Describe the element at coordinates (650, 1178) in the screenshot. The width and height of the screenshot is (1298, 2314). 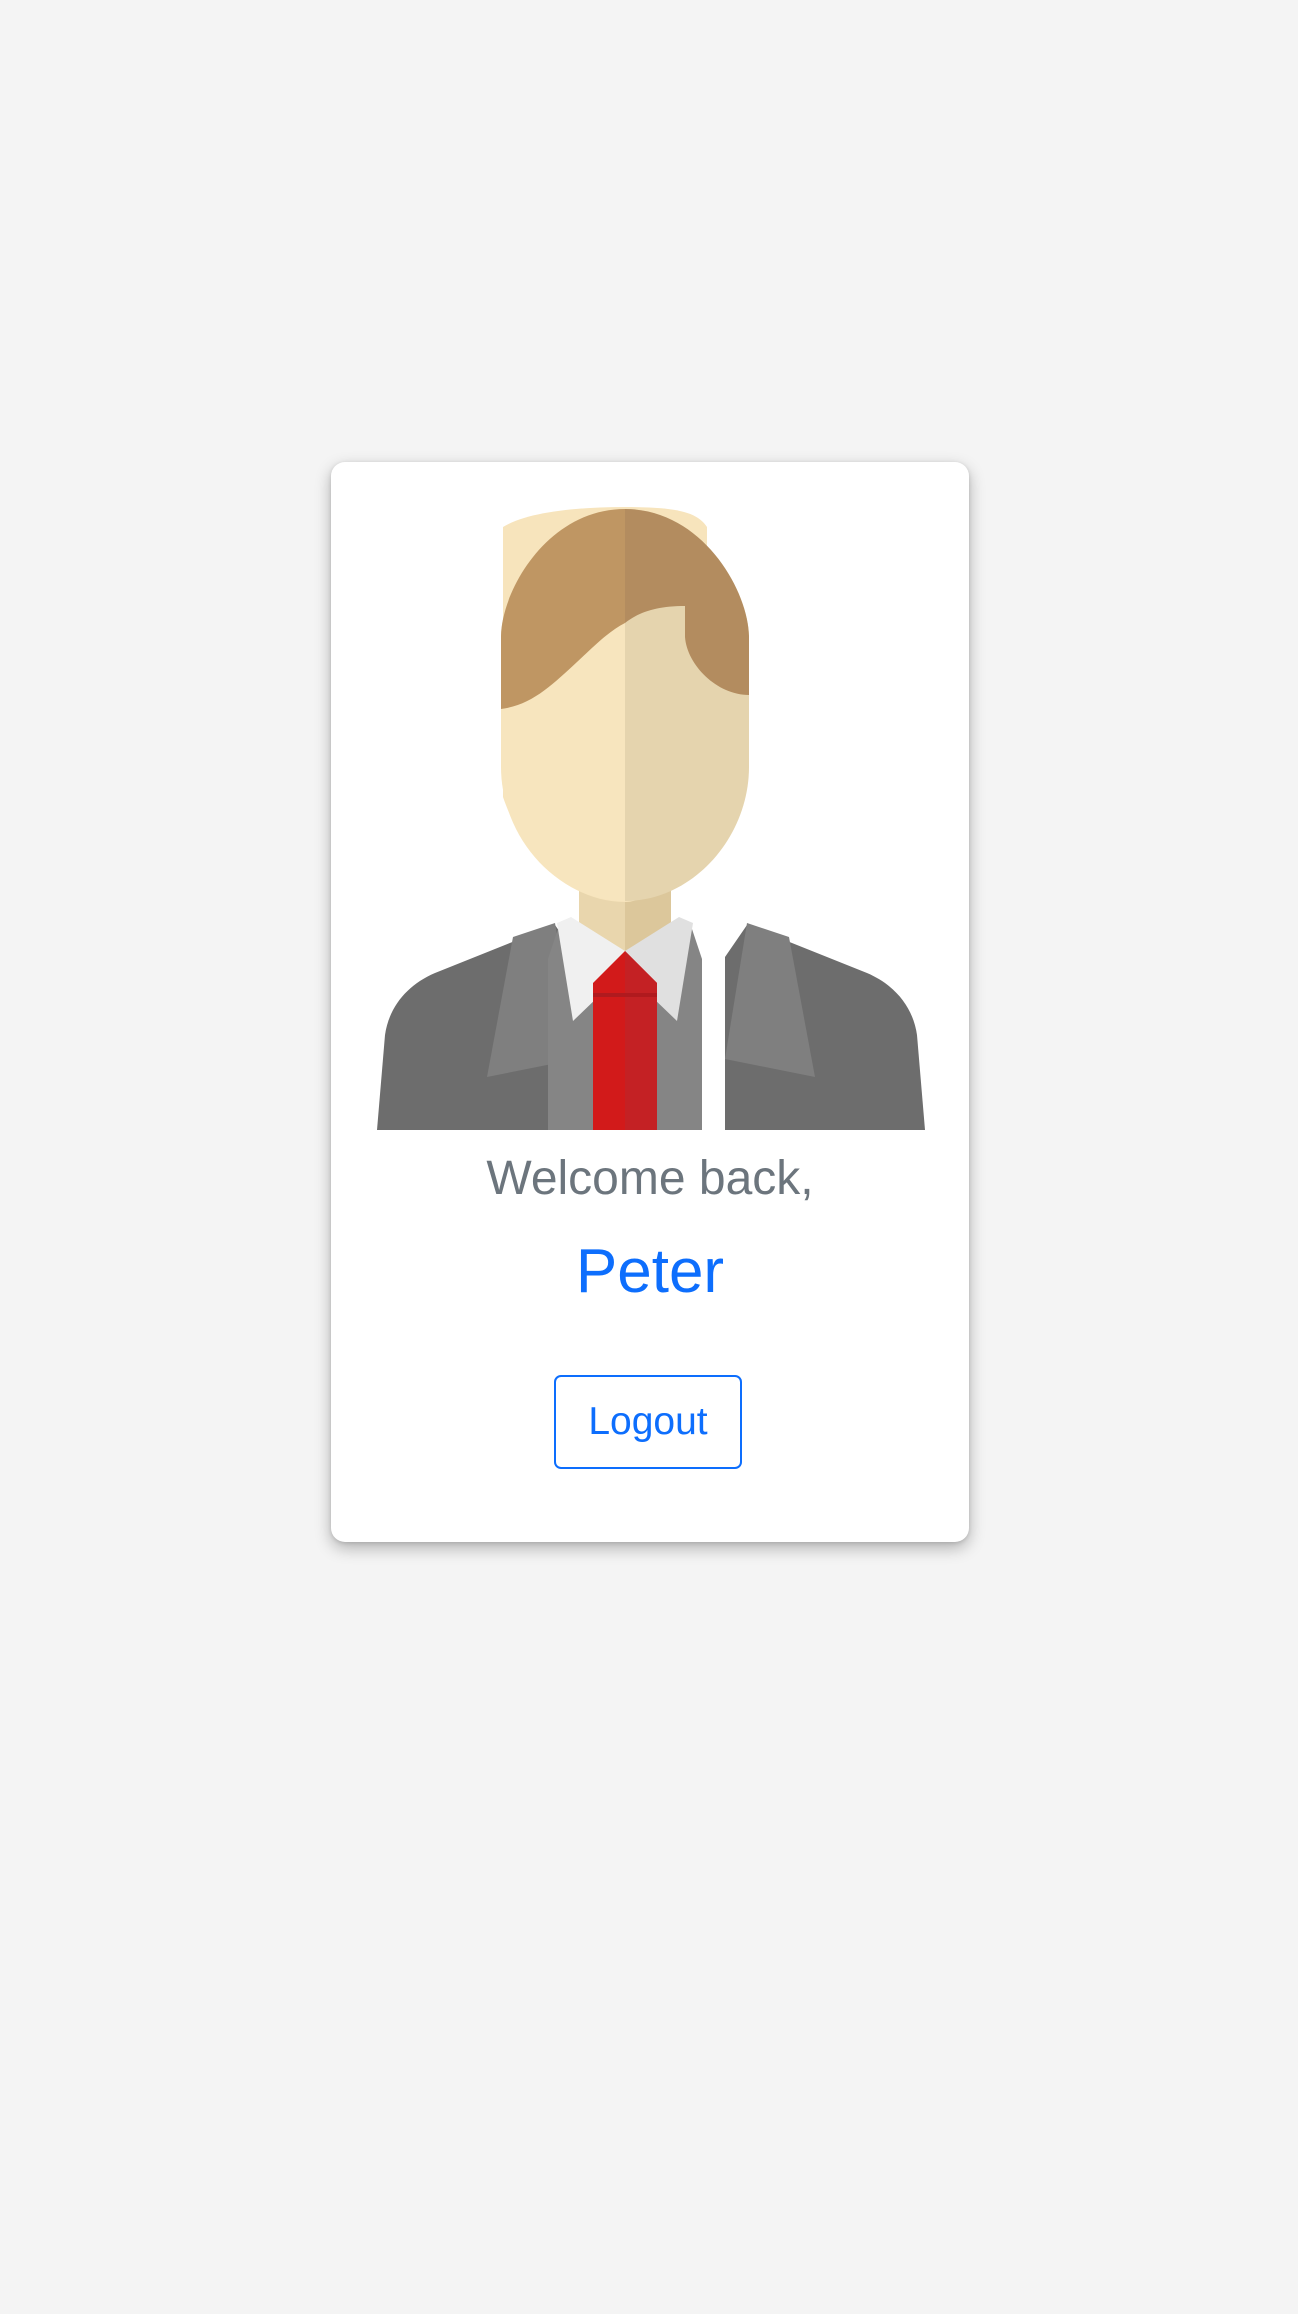
I see `welcome-heading: Welcome back,` at that location.